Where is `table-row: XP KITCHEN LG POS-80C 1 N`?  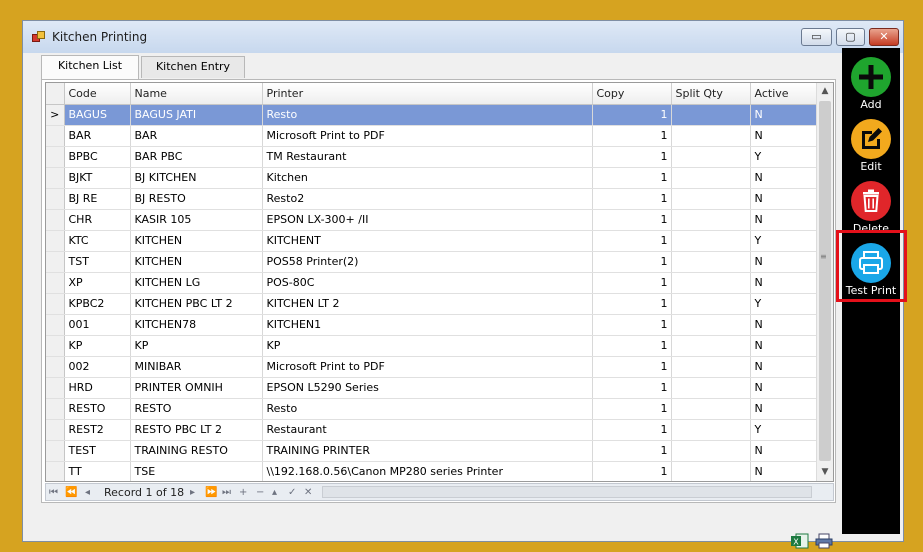 table-row: XP KITCHEN LG POS-80C 1 N is located at coordinates (431, 283).